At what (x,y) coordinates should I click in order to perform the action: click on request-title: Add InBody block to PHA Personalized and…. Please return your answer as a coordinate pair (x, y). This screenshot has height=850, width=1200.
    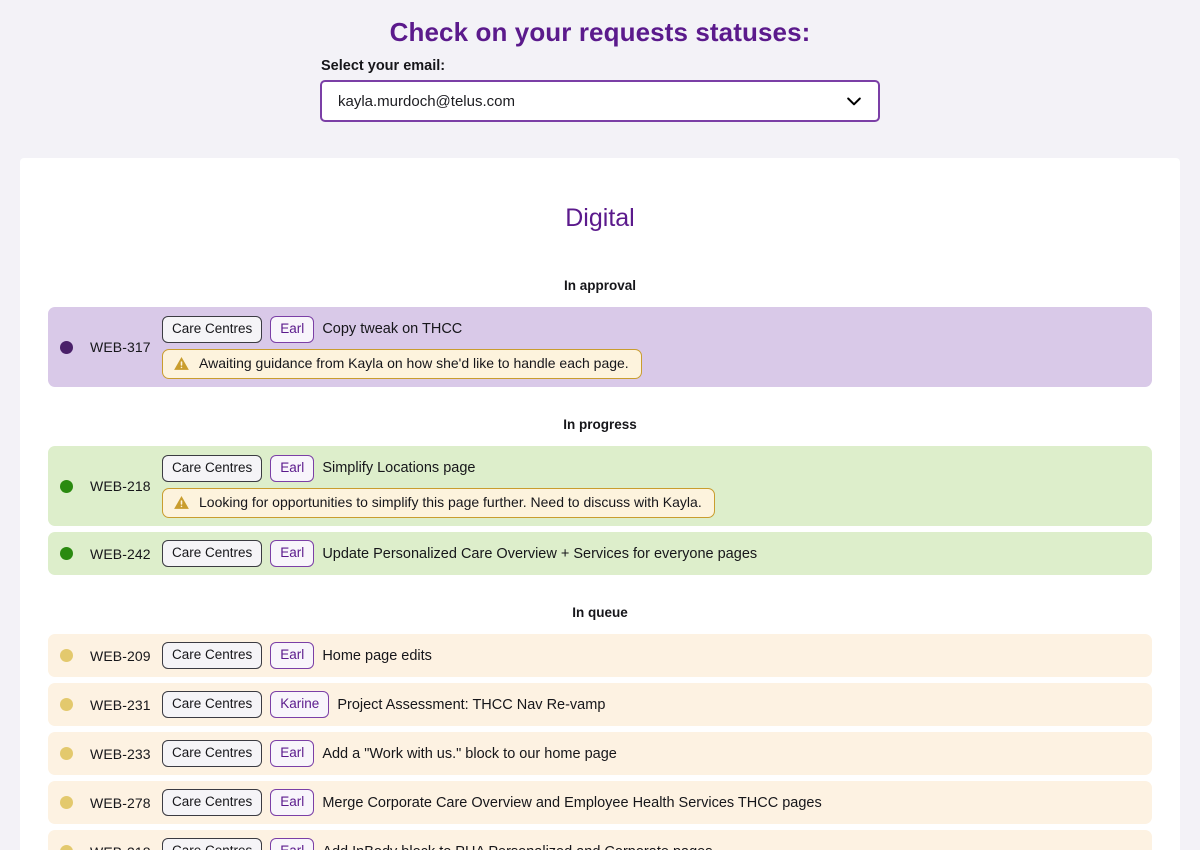
    Looking at the image, I should click on (517, 847).